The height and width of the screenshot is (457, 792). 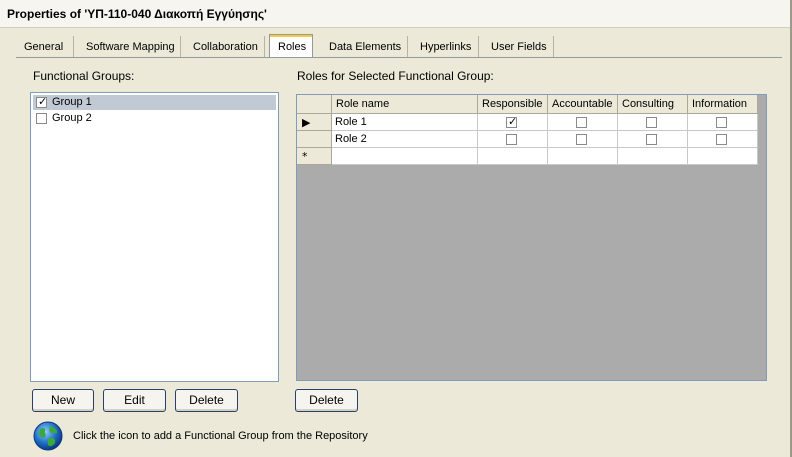 I want to click on responsible-checkbox: ✓, so click(x=512, y=121).